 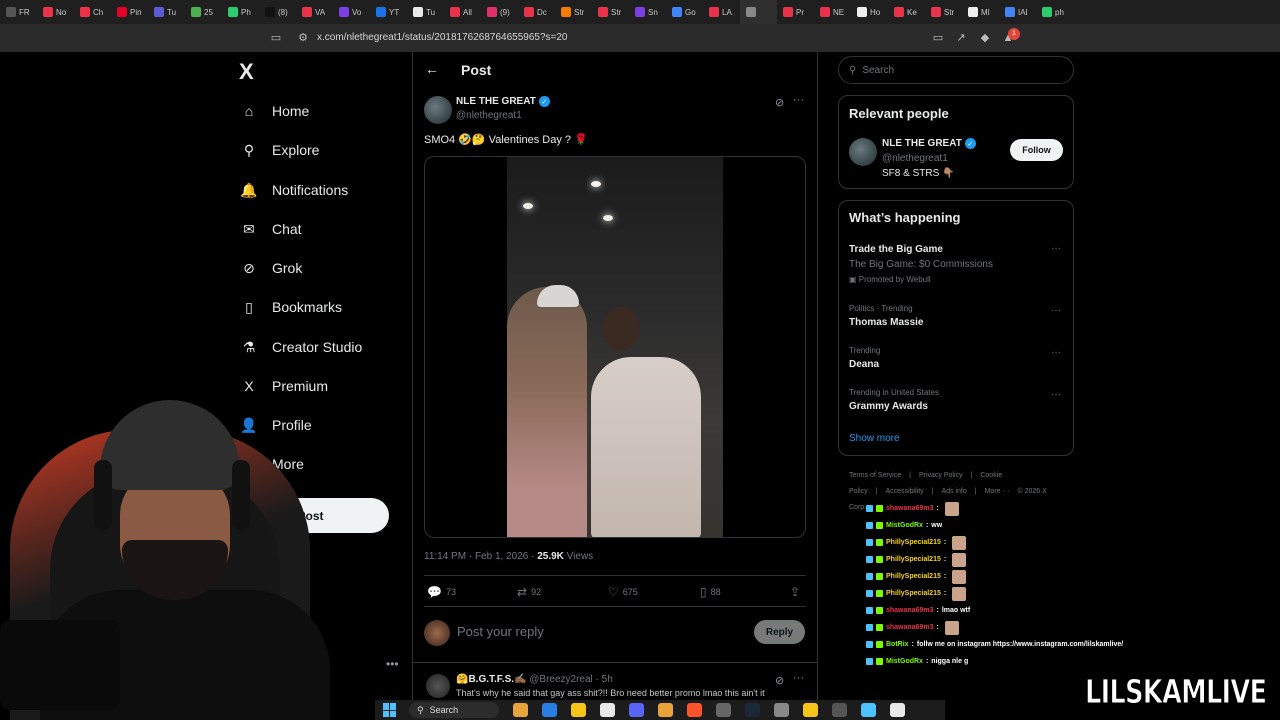 What do you see at coordinates (303, 38) in the screenshot?
I see `site-info-icon: ⚙` at bounding box center [303, 38].